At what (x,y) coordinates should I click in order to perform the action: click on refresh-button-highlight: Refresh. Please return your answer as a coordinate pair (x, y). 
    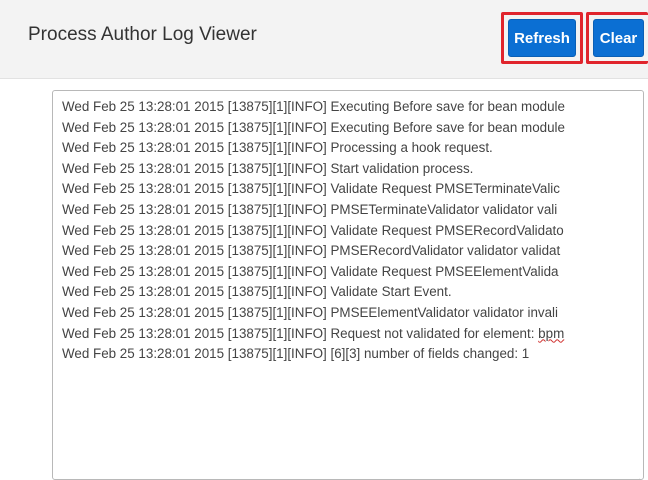
    Looking at the image, I should click on (542, 38).